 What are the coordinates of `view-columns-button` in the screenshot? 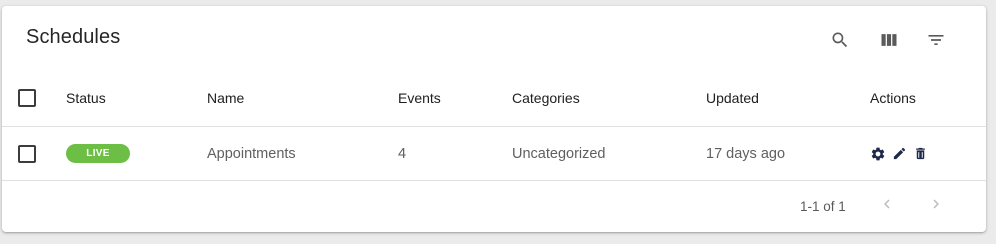 It's located at (889, 40).